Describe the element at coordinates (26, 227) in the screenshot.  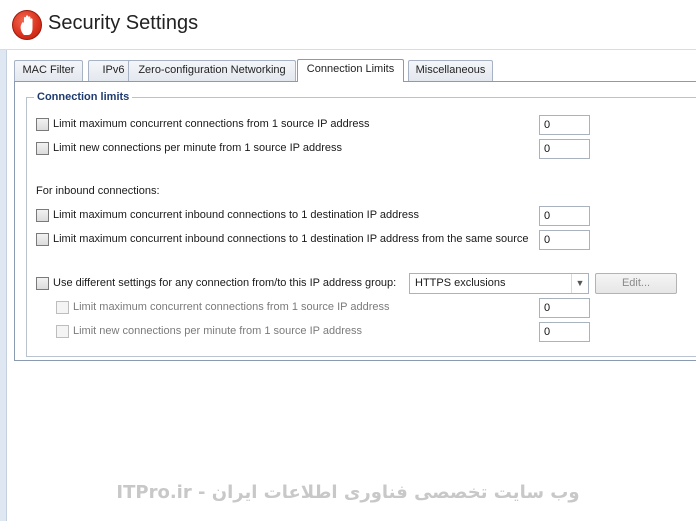
I see `group-border-left` at that location.